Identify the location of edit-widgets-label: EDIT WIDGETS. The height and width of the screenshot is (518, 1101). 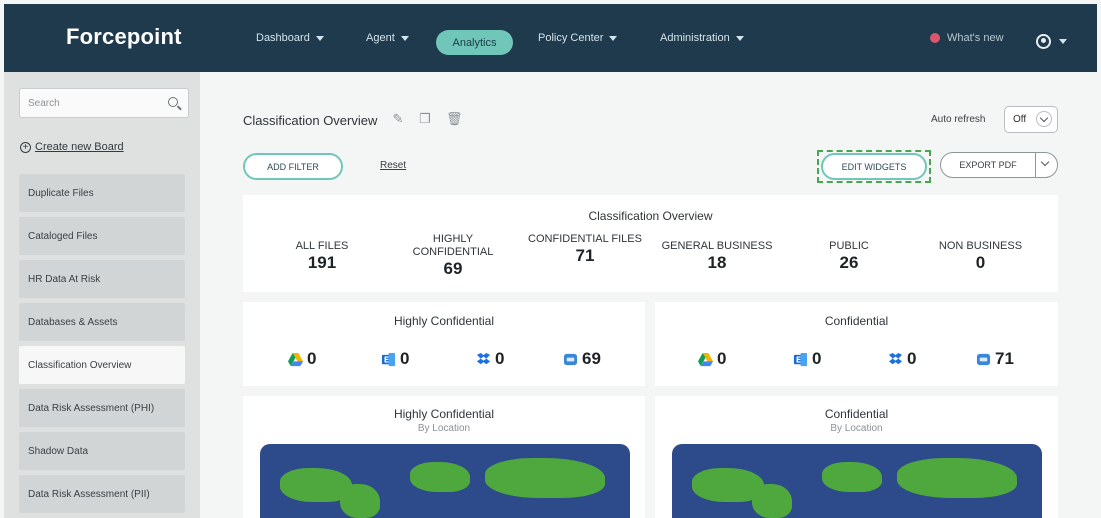
(874, 166).